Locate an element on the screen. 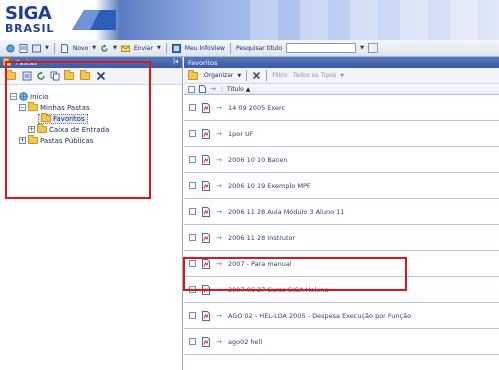 The height and width of the screenshot is (370, 499). list-item: → 2006 11 28 Aula Módulo 3 Aluno 11 is located at coordinates (341, 212).